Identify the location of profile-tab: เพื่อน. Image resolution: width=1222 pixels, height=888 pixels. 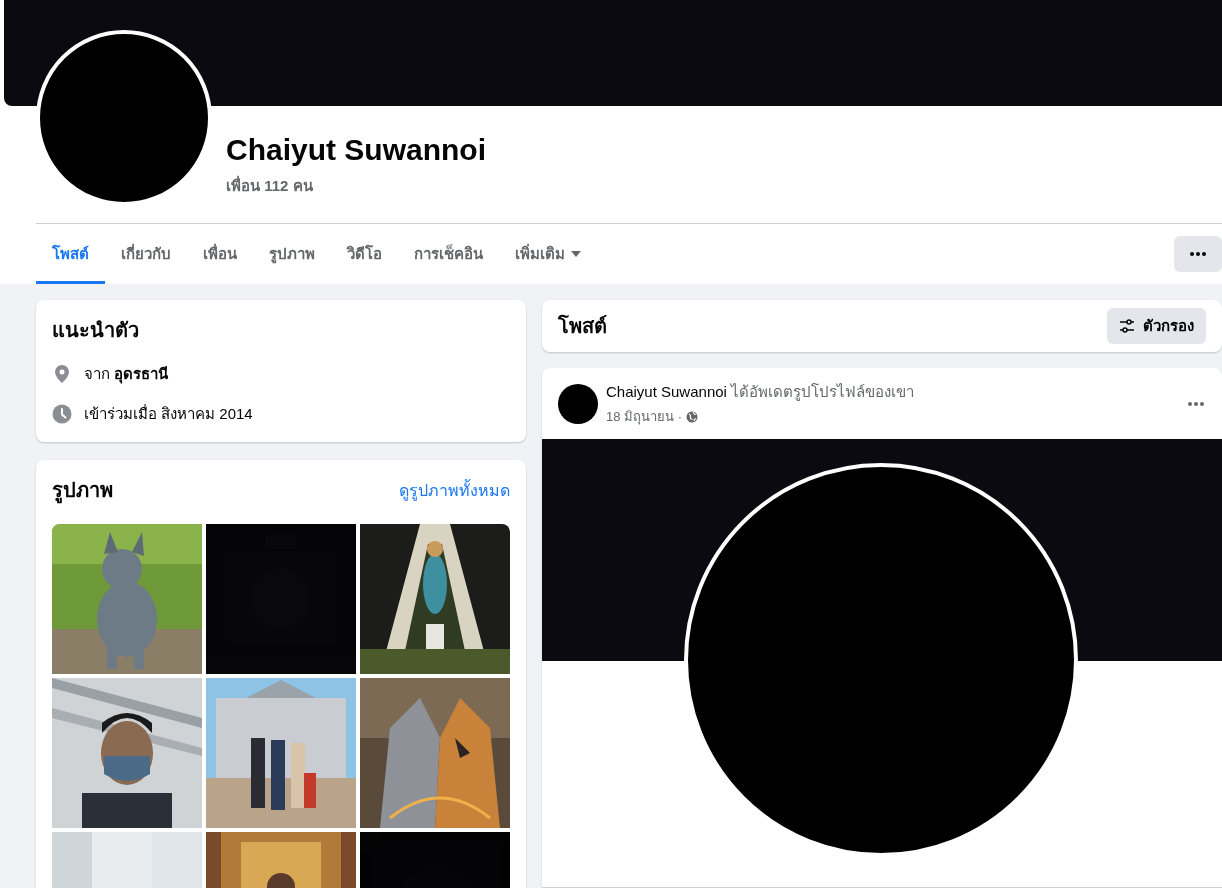
(220, 254).